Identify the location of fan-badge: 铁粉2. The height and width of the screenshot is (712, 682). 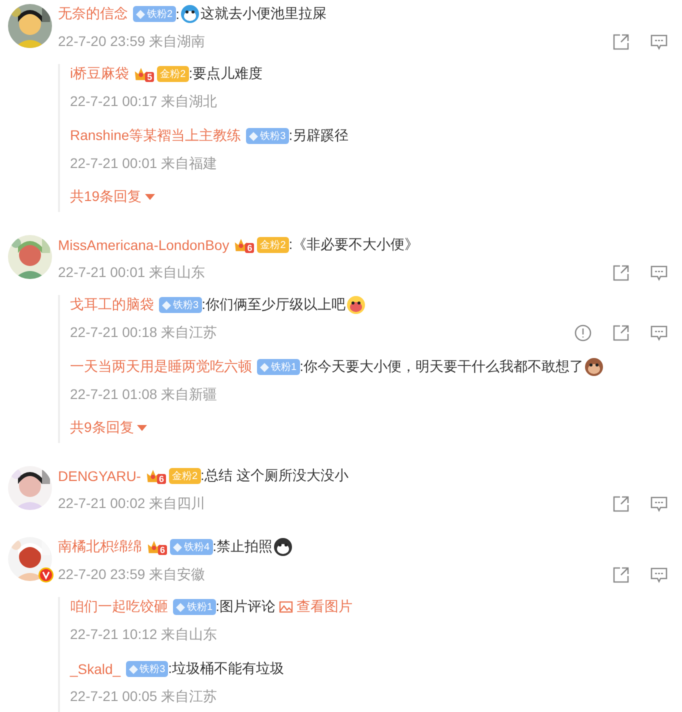
(154, 14).